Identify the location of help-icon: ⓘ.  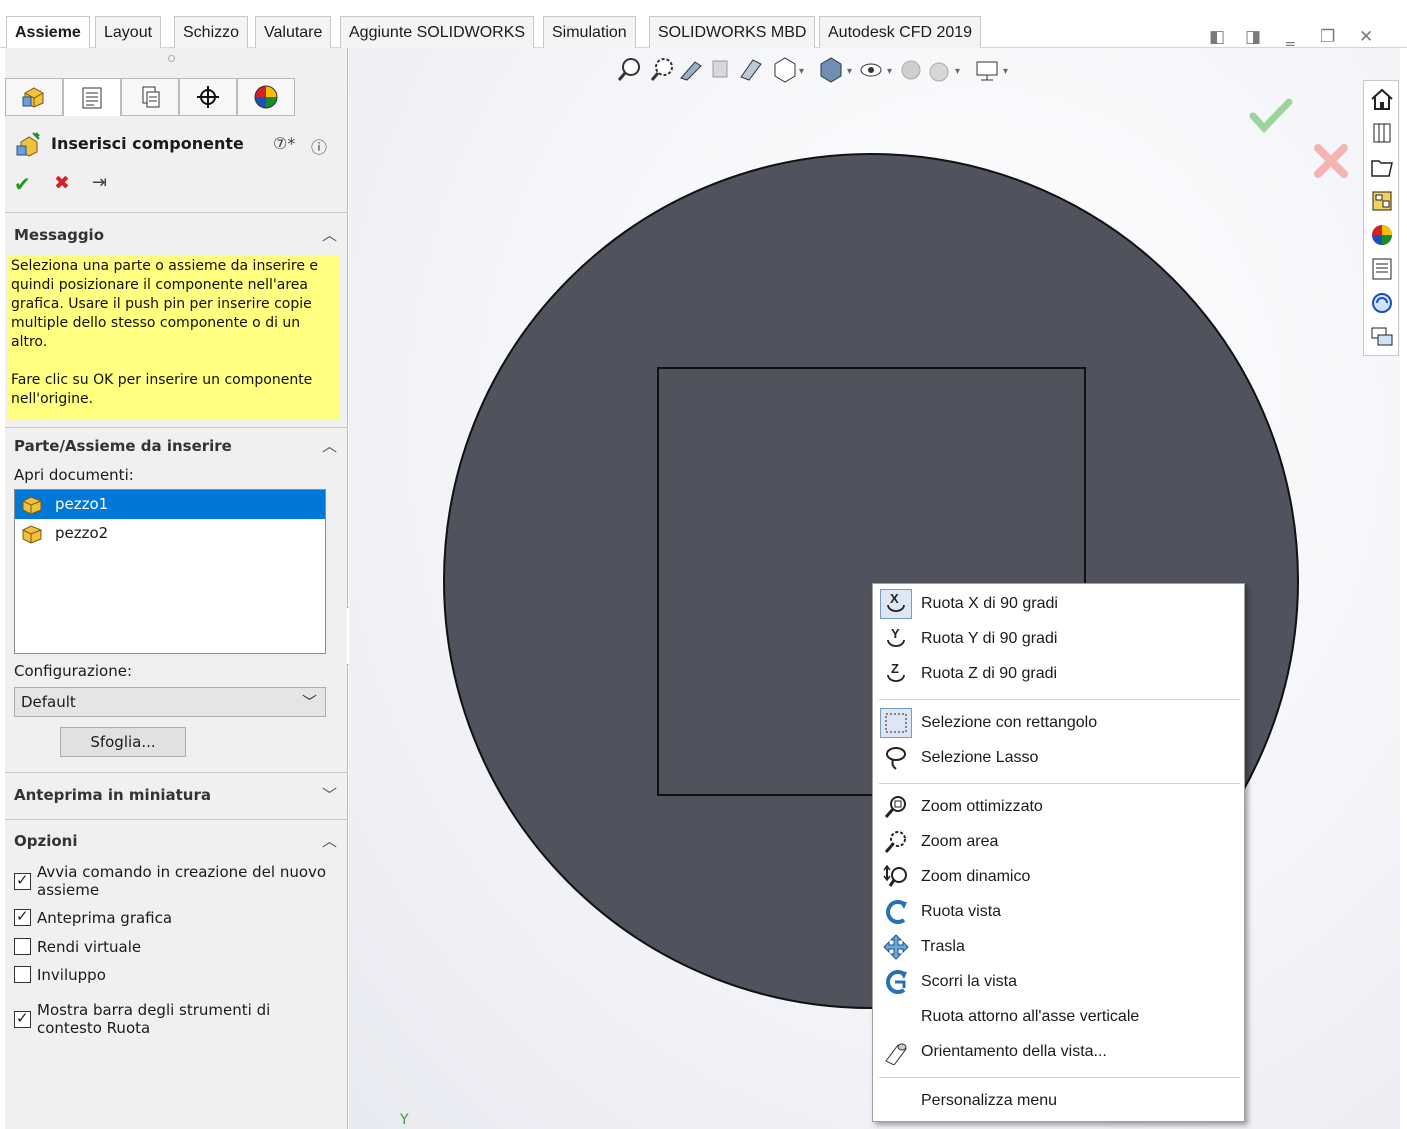
(319, 146).